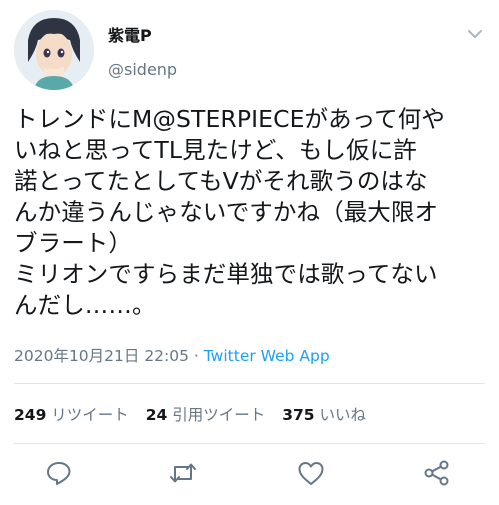 Image resolution: width=499 pixels, height=505 pixels. What do you see at coordinates (249, 476) in the screenshot?
I see `action-bar` at bounding box center [249, 476].